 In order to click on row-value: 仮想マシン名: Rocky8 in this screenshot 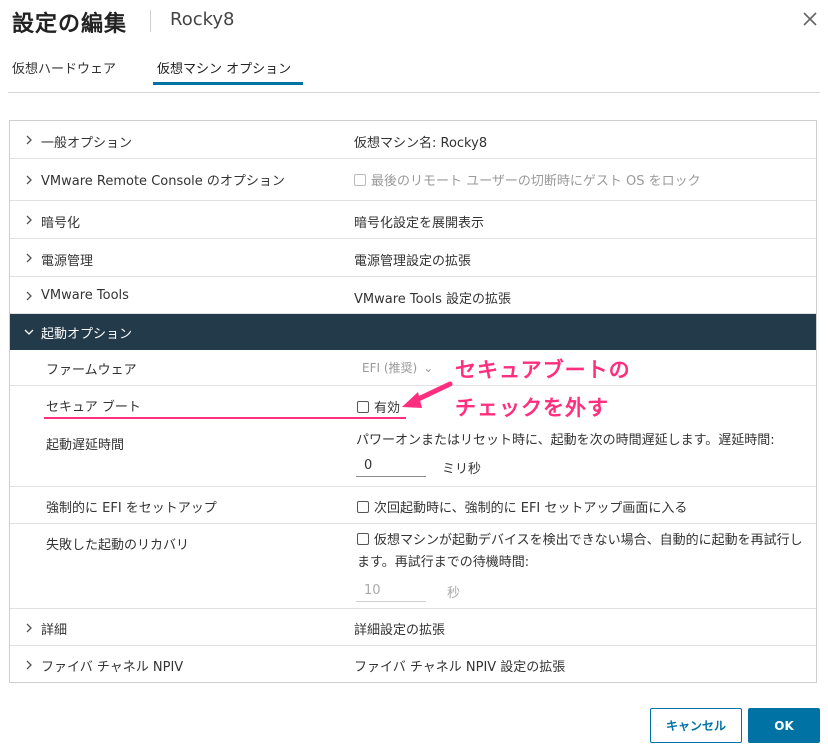, I will do `click(421, 143)`.